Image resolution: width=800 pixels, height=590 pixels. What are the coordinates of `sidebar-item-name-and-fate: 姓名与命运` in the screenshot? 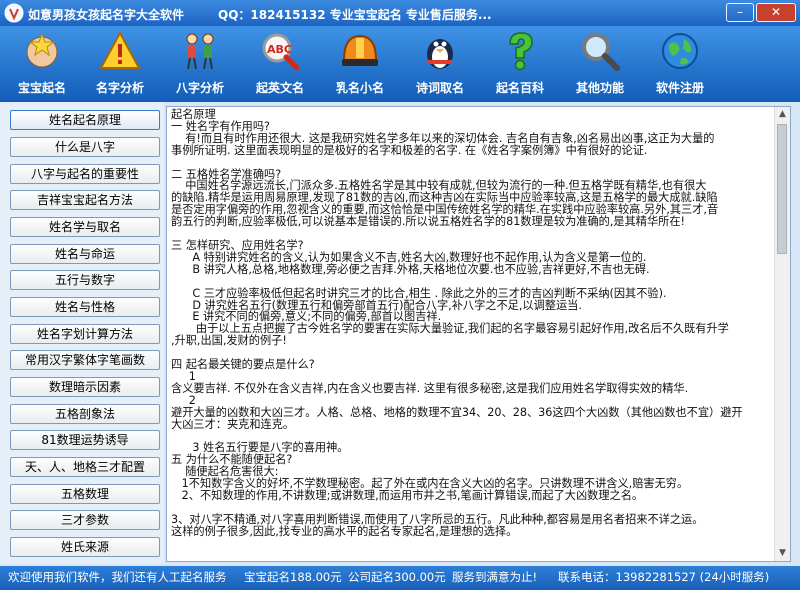 It's located at (85, 254).